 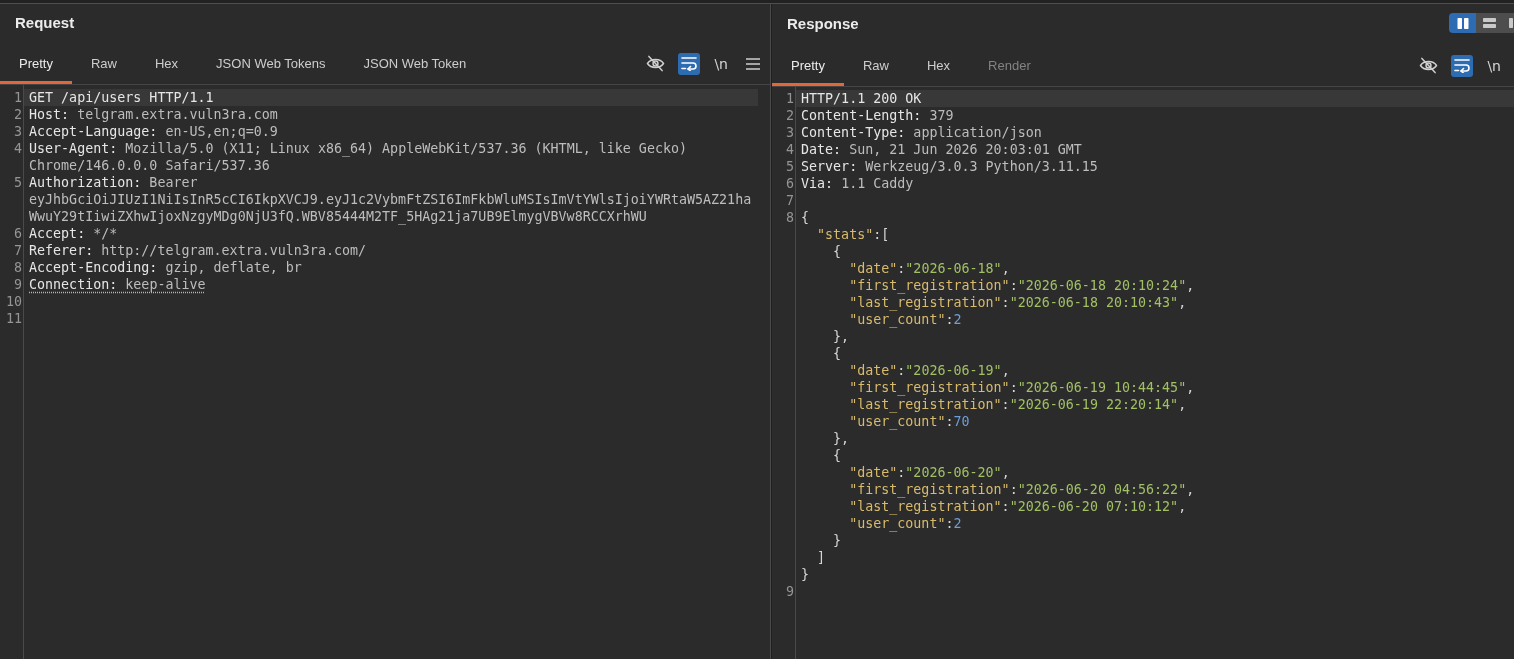 I want to click on panel-title: Request, so click(x=45, y=22).